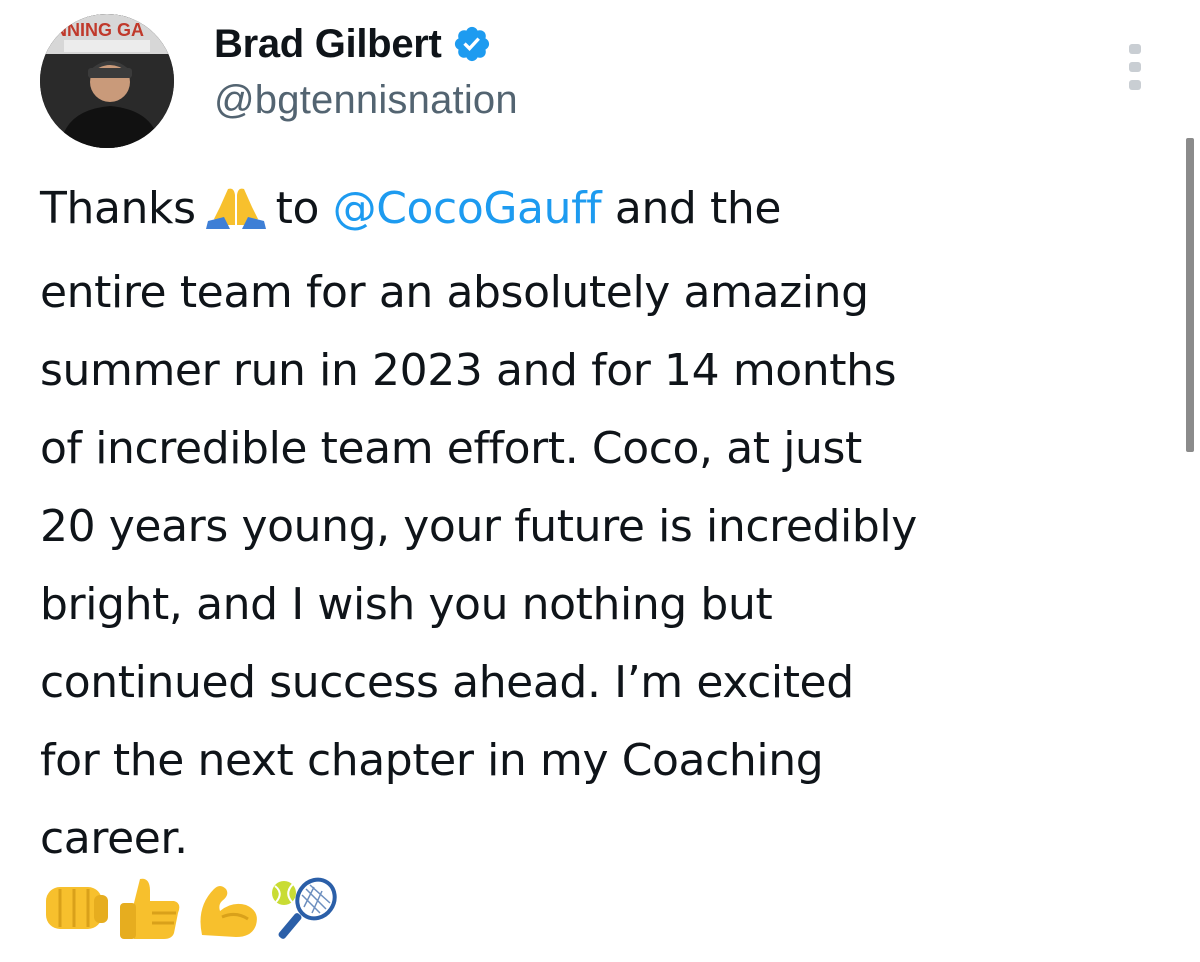 The width and height of the screenshot is (1200, 962). Describe the element at coordinates (190, 909) in the screenshot. I see `emoji-row` at that location.